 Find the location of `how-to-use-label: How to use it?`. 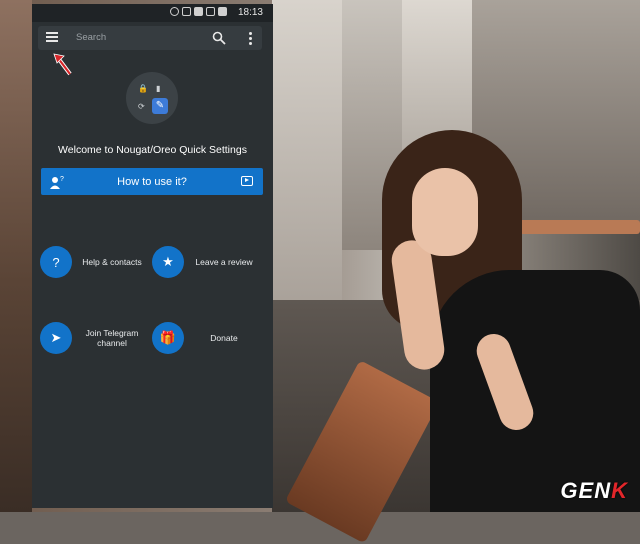

how-to-use-label: How to use it? is located at coordinates (152, 182).